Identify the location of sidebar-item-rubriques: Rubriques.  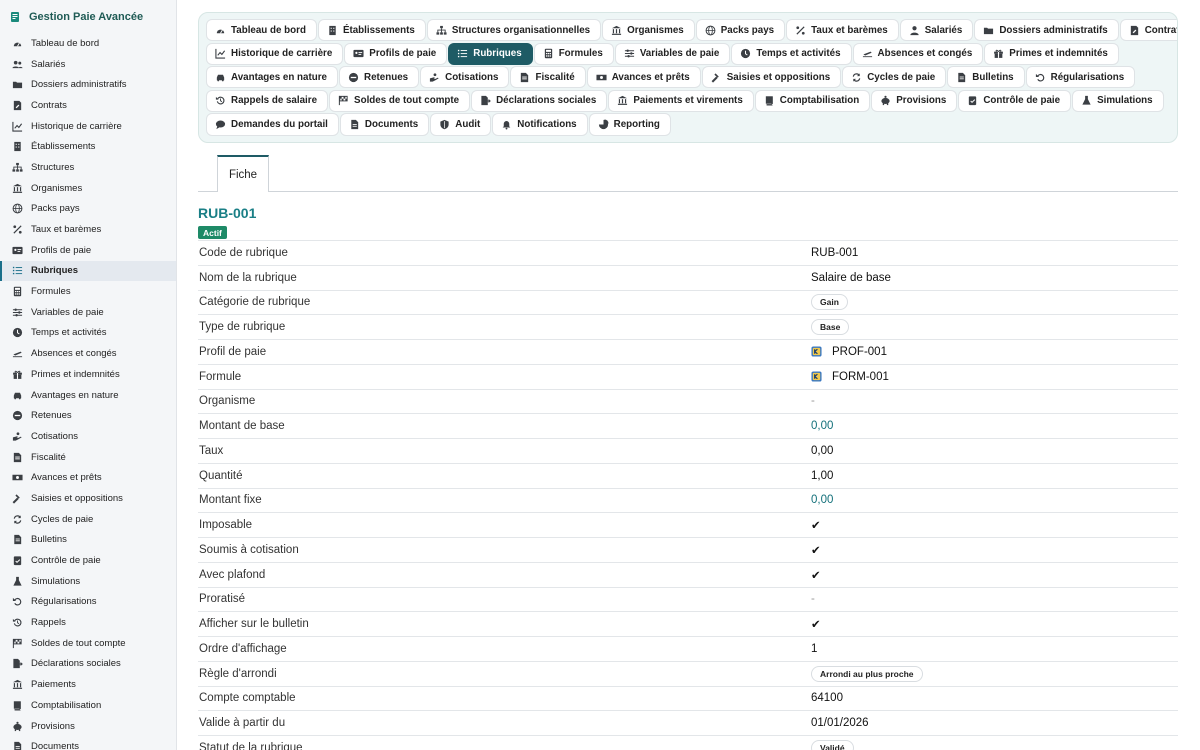
(88, 271).